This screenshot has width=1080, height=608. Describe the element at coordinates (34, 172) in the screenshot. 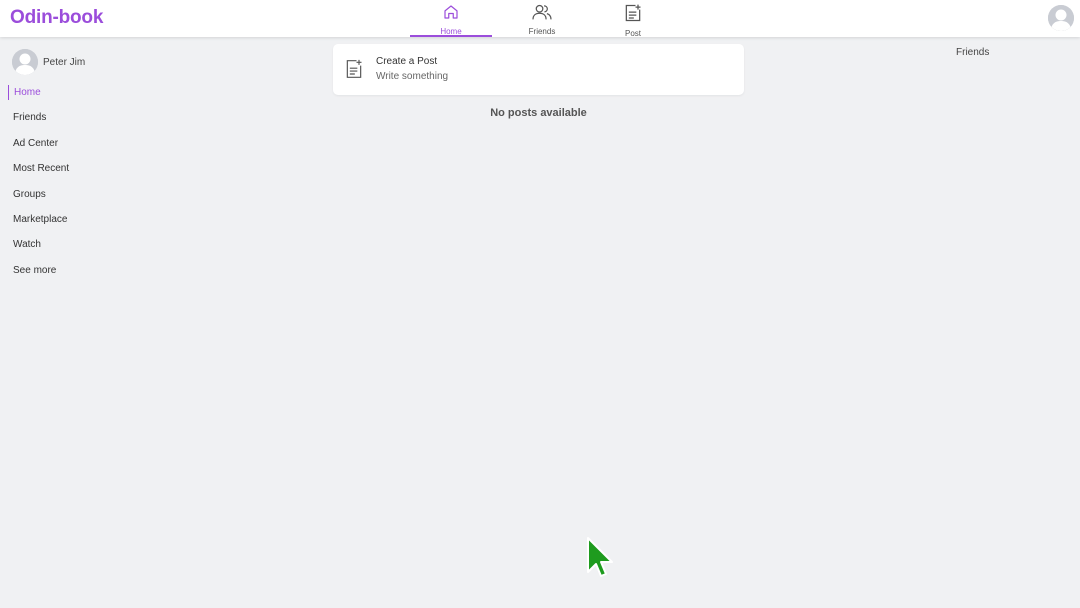

I see `sidebar-item-most-recent: Most Recent` at that location.